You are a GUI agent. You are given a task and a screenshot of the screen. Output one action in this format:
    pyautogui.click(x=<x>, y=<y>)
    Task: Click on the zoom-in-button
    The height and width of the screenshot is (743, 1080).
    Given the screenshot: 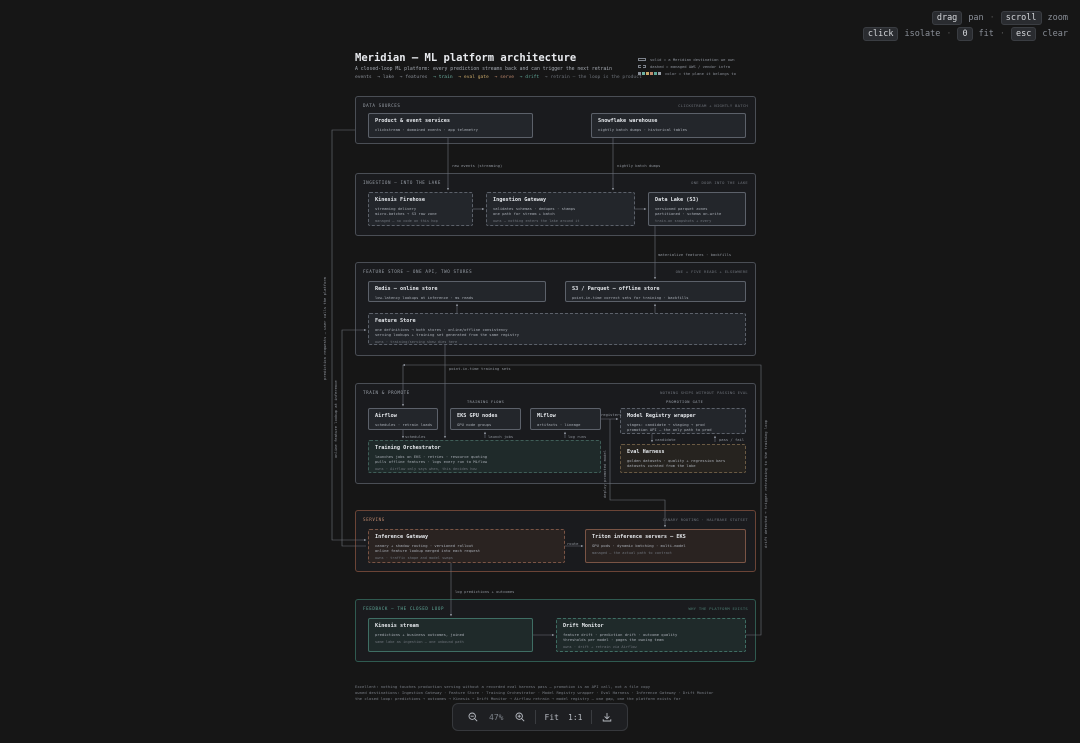 What is the action you would take?
    pyautogui.click(x=520, y=717)
    